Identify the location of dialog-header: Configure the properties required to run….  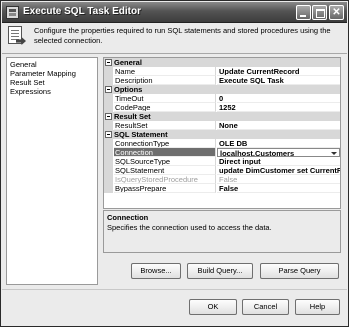
(174, 38).